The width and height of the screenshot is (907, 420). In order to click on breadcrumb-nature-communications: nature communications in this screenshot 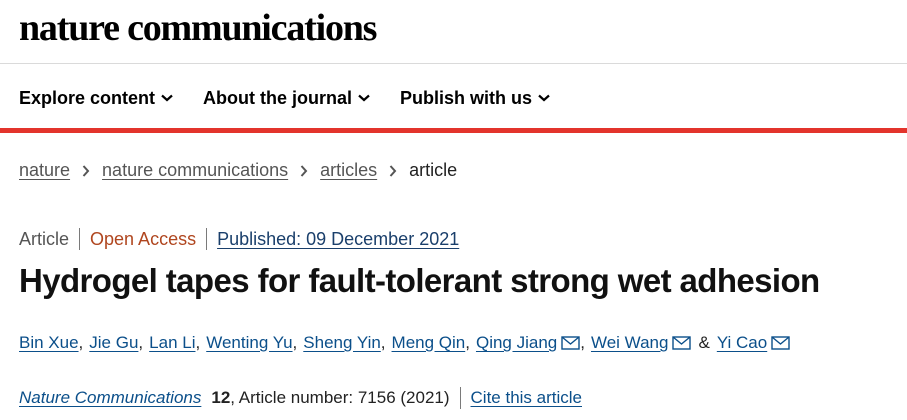, I will do `click(195, 170)`.